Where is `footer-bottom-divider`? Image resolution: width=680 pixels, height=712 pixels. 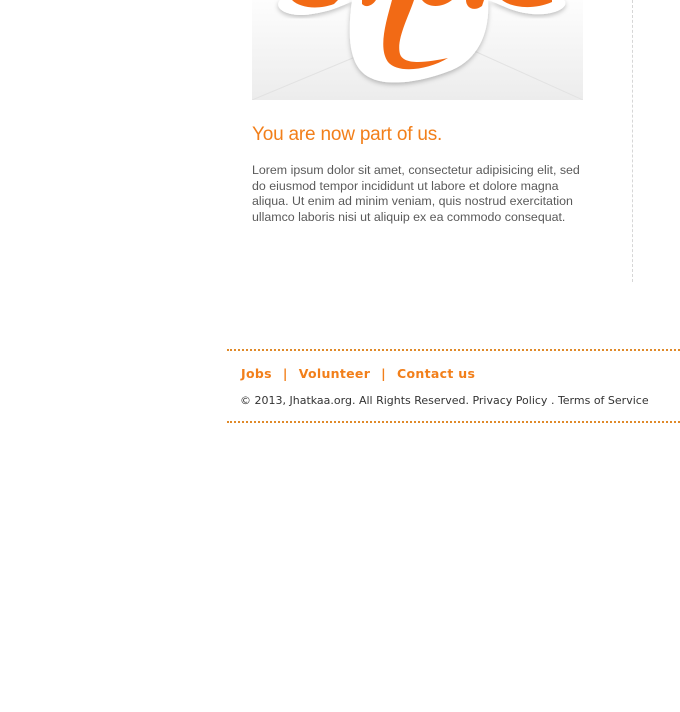
footer-bottom-divider is located at coordinates (453, 422).